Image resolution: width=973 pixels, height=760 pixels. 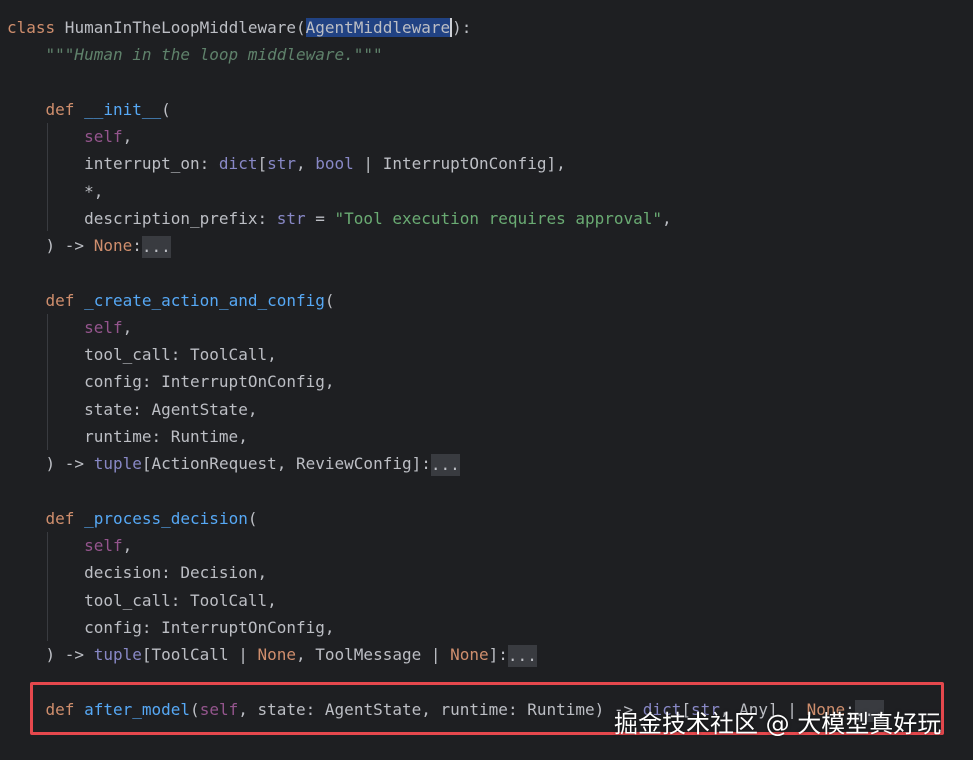 What do you see at coordinates (171, 409) in the screenshot?
I see `param: state: AgentState,` at bounding box center [171, 409].